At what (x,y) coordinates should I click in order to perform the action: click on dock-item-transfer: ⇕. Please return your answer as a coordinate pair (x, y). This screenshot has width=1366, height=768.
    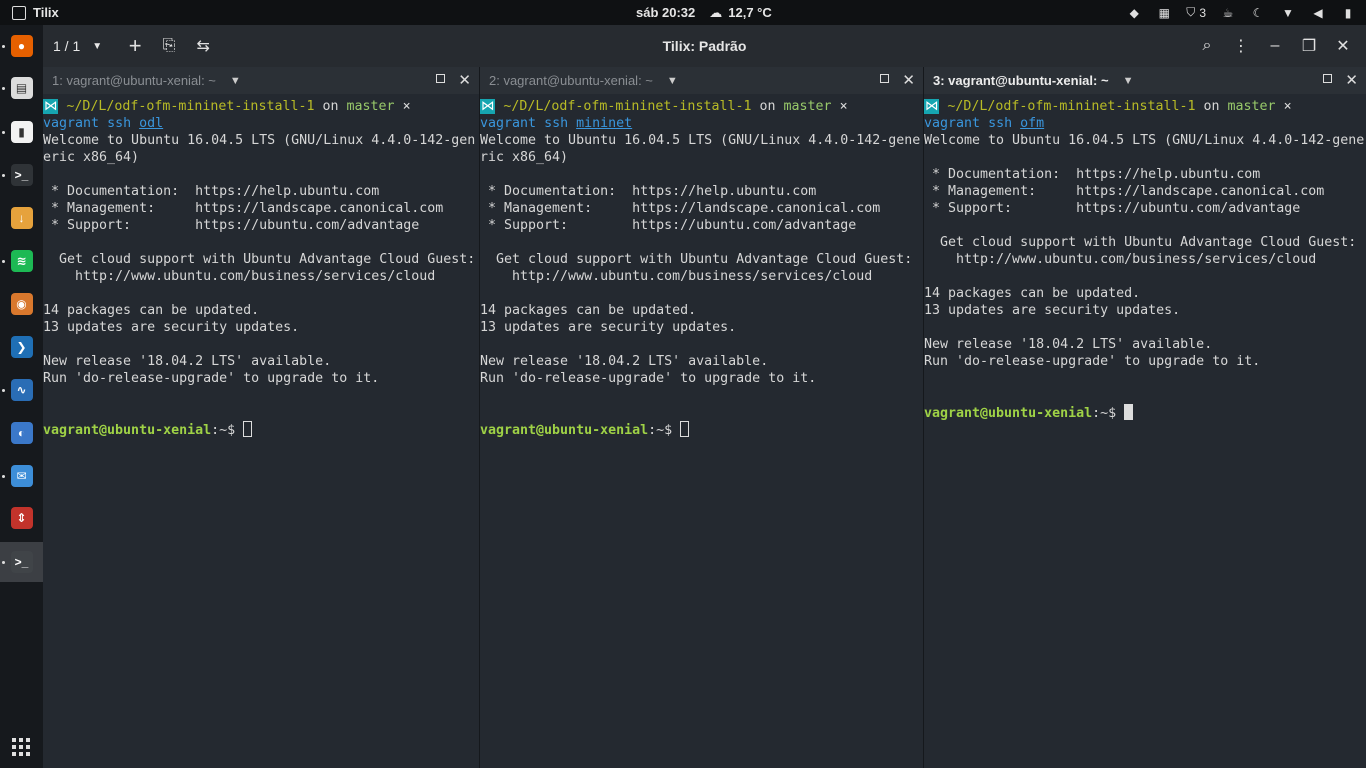
    Looking at the image, I should click on (21, 518).